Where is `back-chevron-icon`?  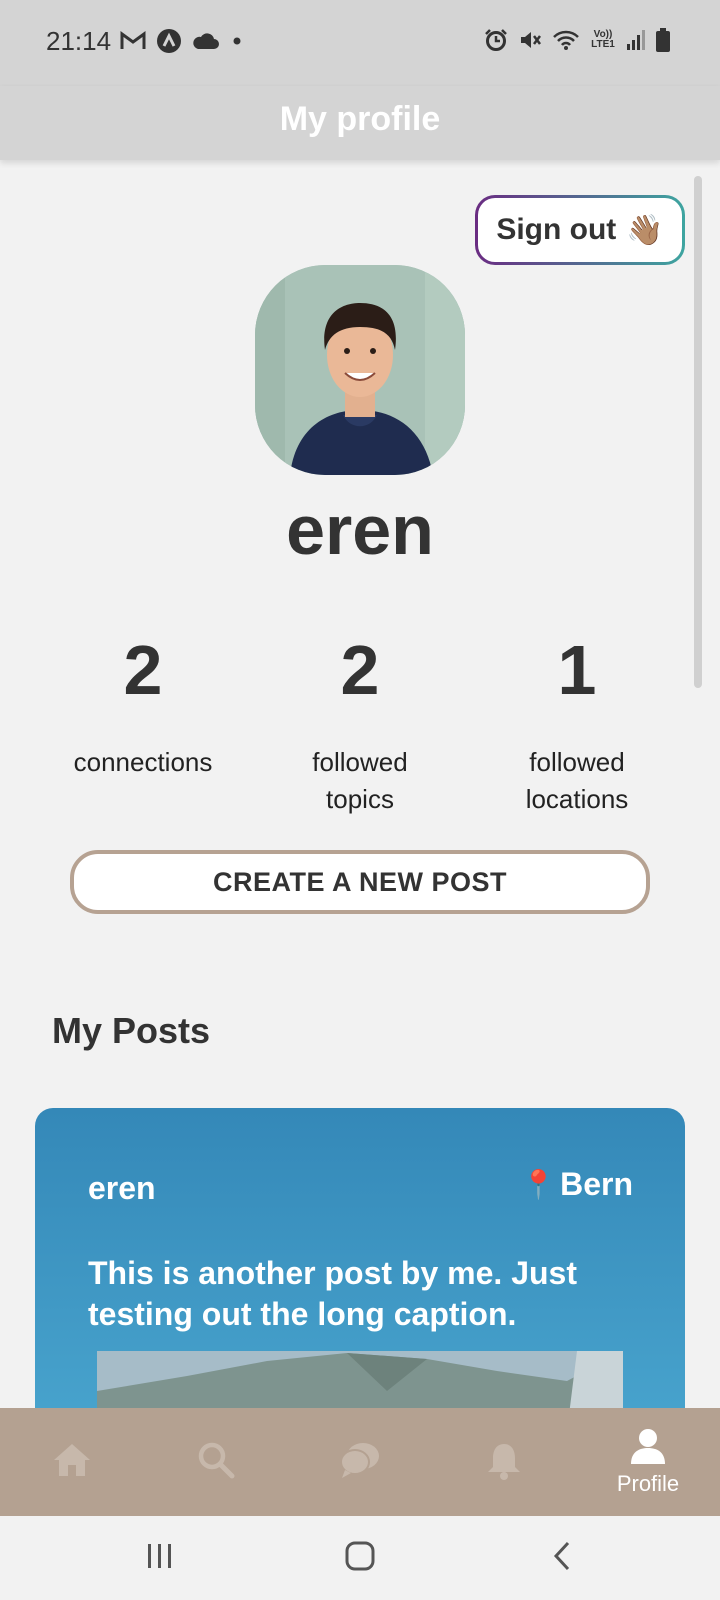 back-chevron-icon is located at coordinates (562, 1558).